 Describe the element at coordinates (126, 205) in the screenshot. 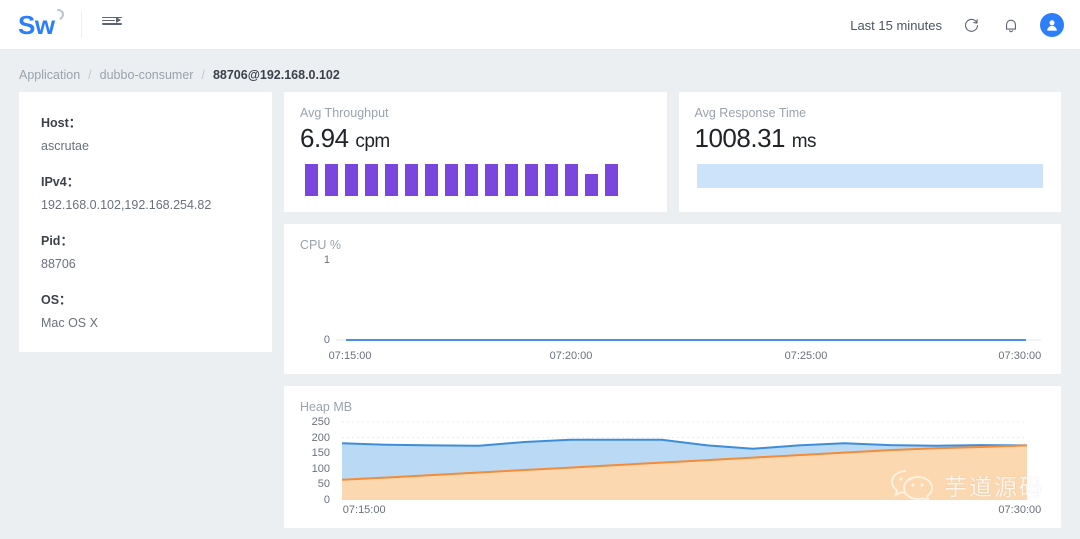

I see `info-value-ipv4: 192.168.0.102,192.168.254.82` at that location.